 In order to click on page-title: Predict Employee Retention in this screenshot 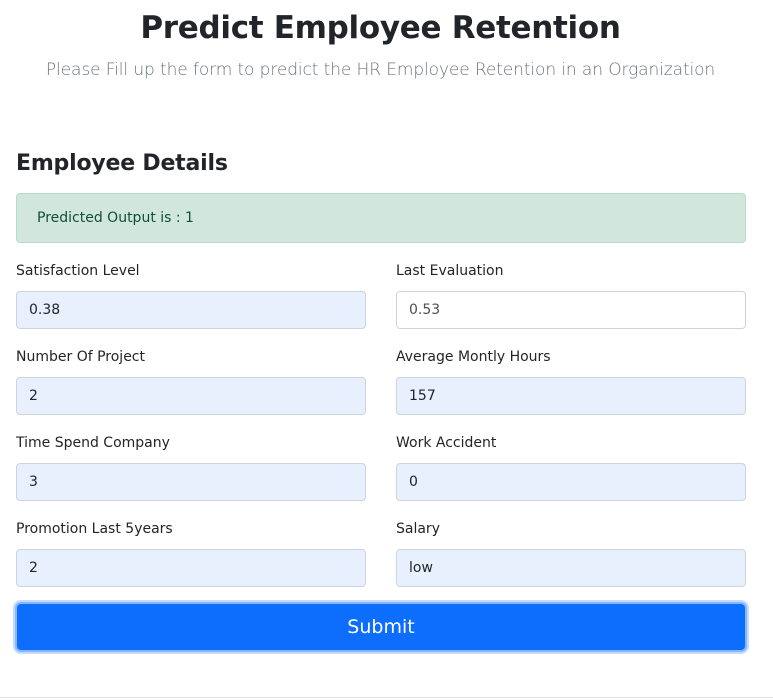, I will do `click(380, 28)`.